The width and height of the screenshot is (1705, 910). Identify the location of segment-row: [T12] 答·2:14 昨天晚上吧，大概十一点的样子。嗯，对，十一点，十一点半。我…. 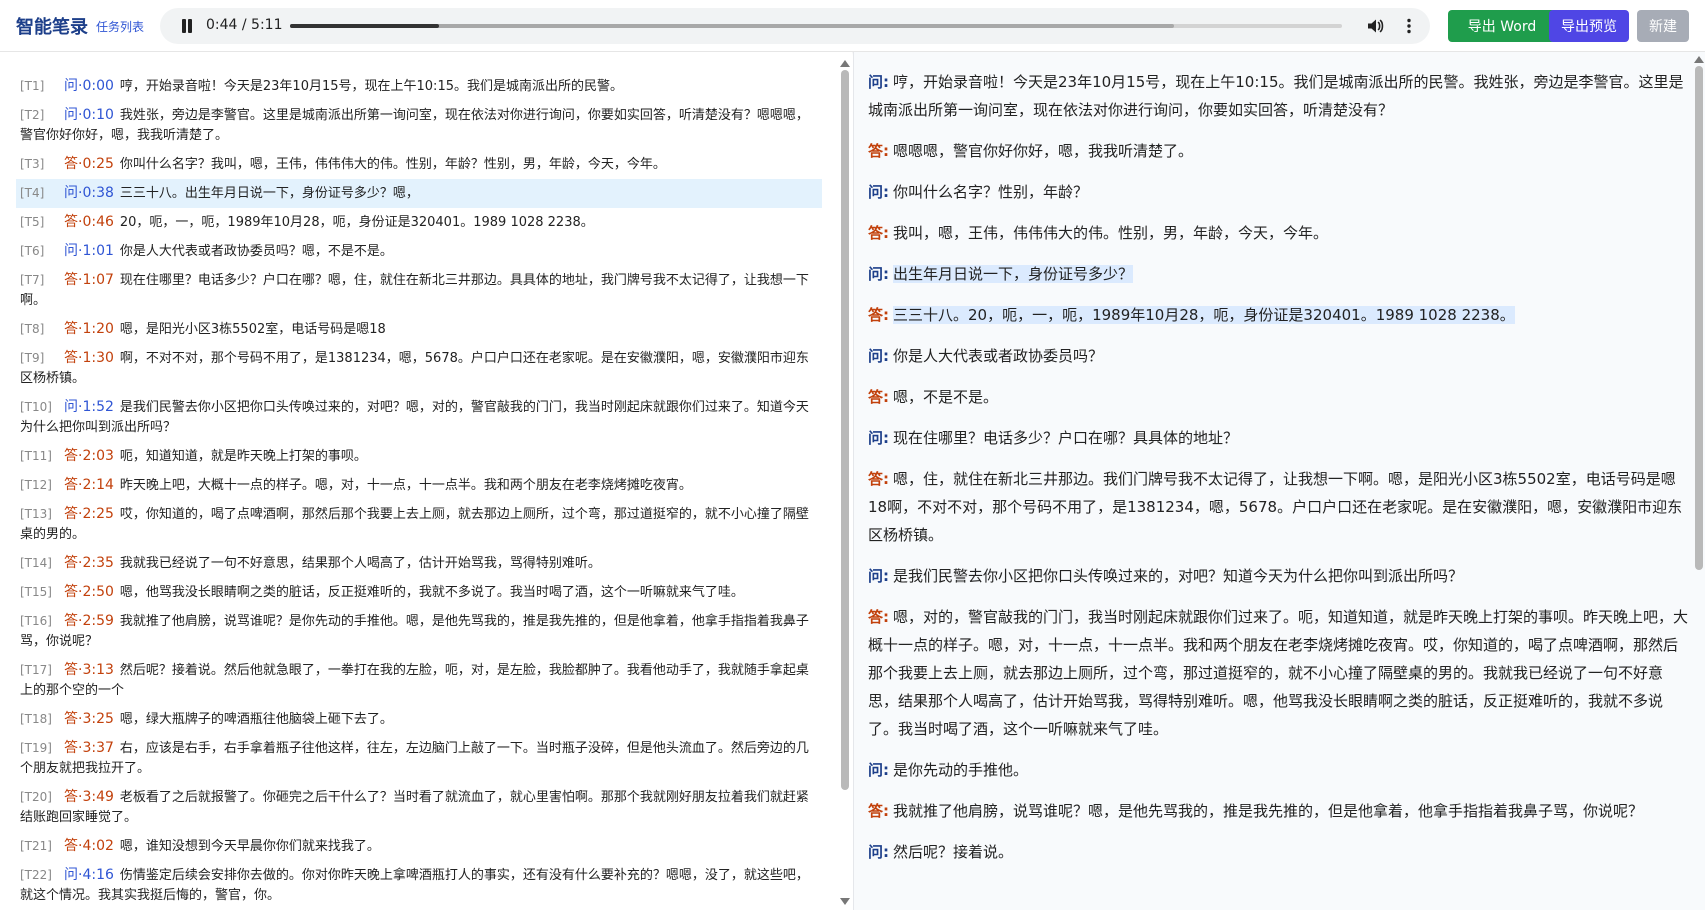
(419, 485).